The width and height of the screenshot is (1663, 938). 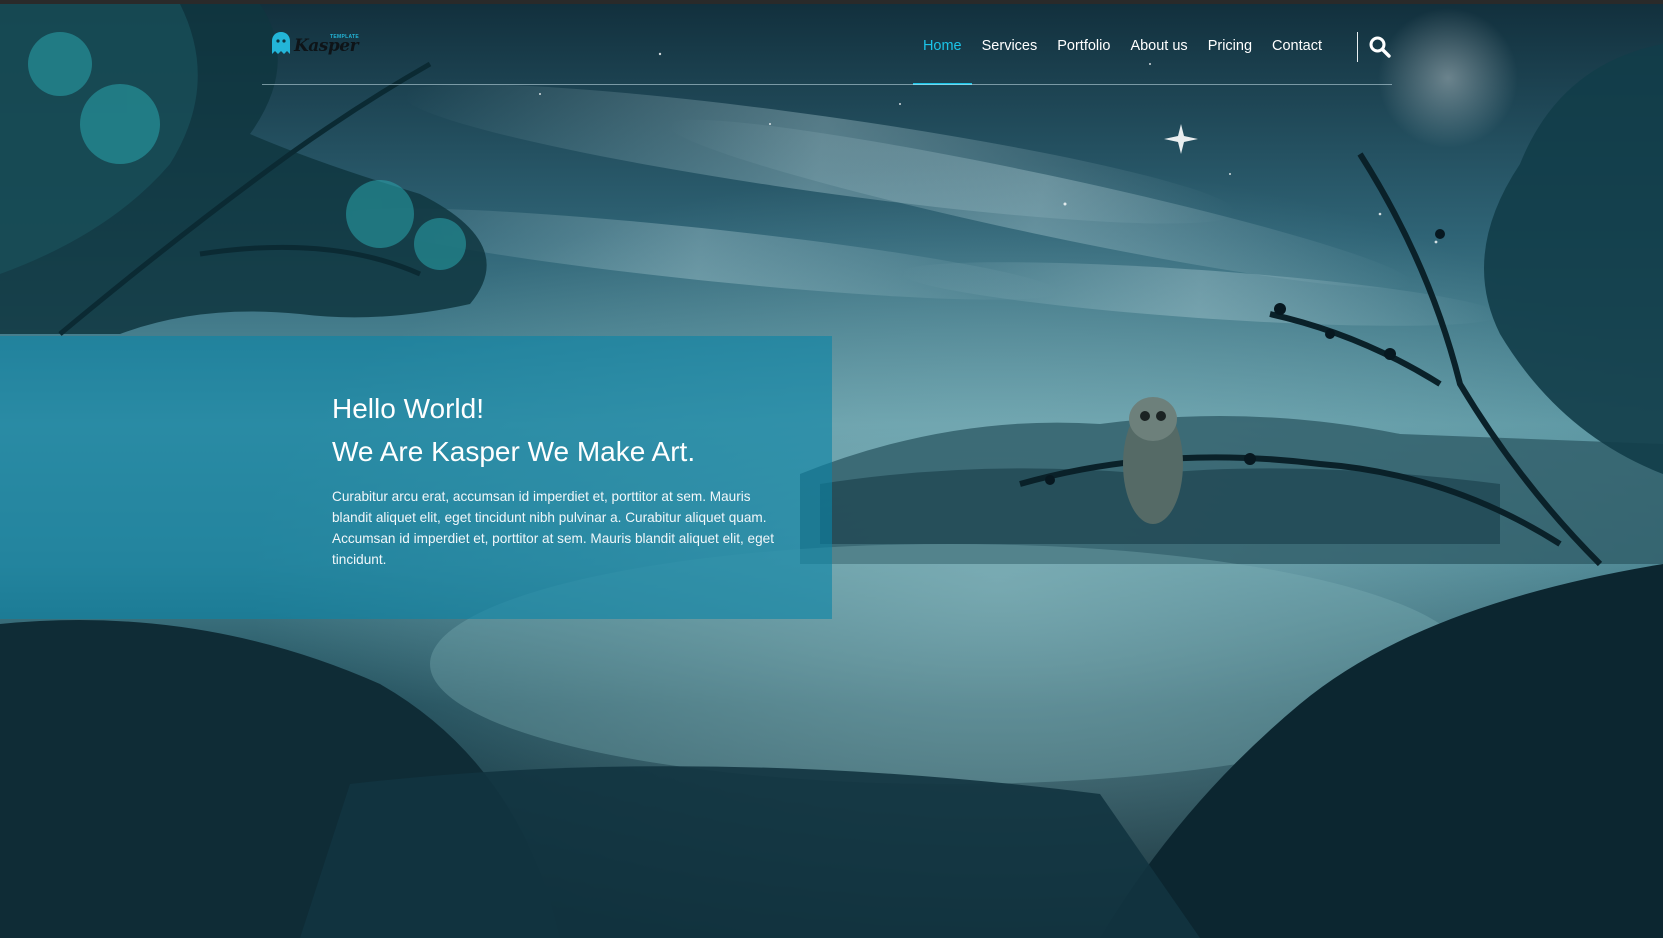 What do you see at coordinates (1297, 44) in the screenshot?
I see `nav-contact: Contact` at bounding box center [1297, 44].